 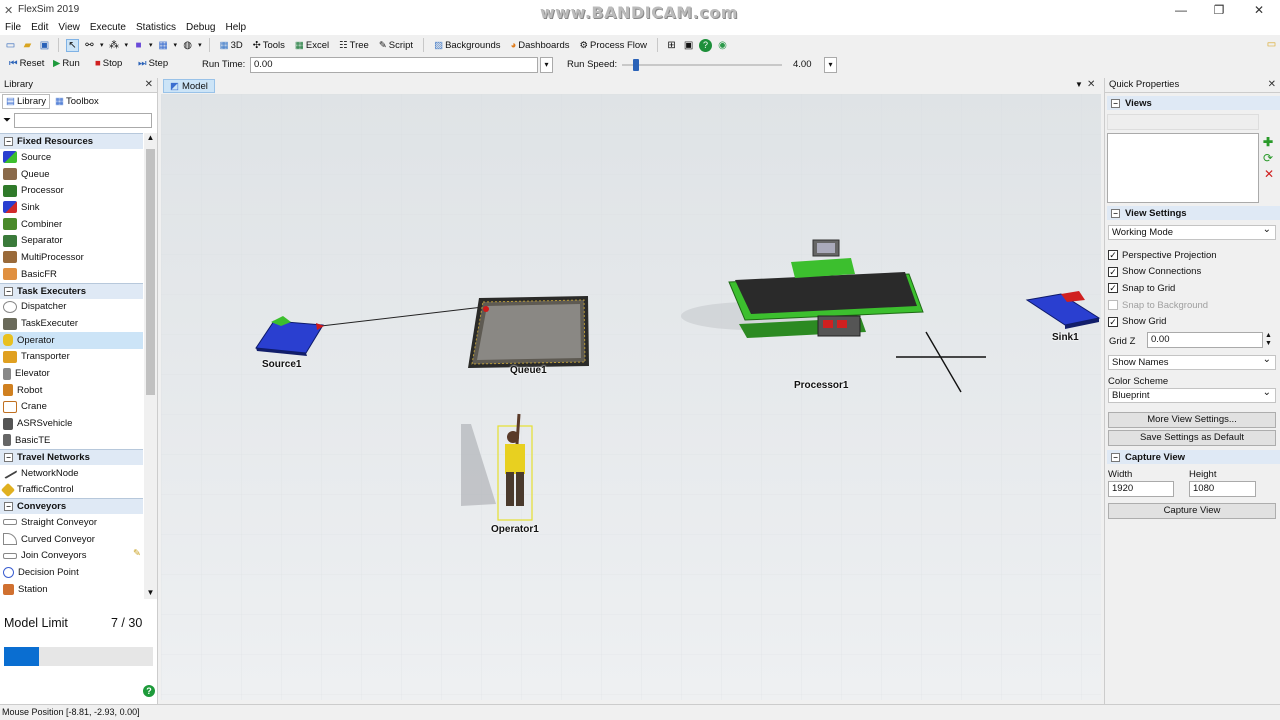 What do you see at coordinates (26, 63) in the screenshot?
I see `reset-button: ⏮ Reset` at bounding box center [26, 63].